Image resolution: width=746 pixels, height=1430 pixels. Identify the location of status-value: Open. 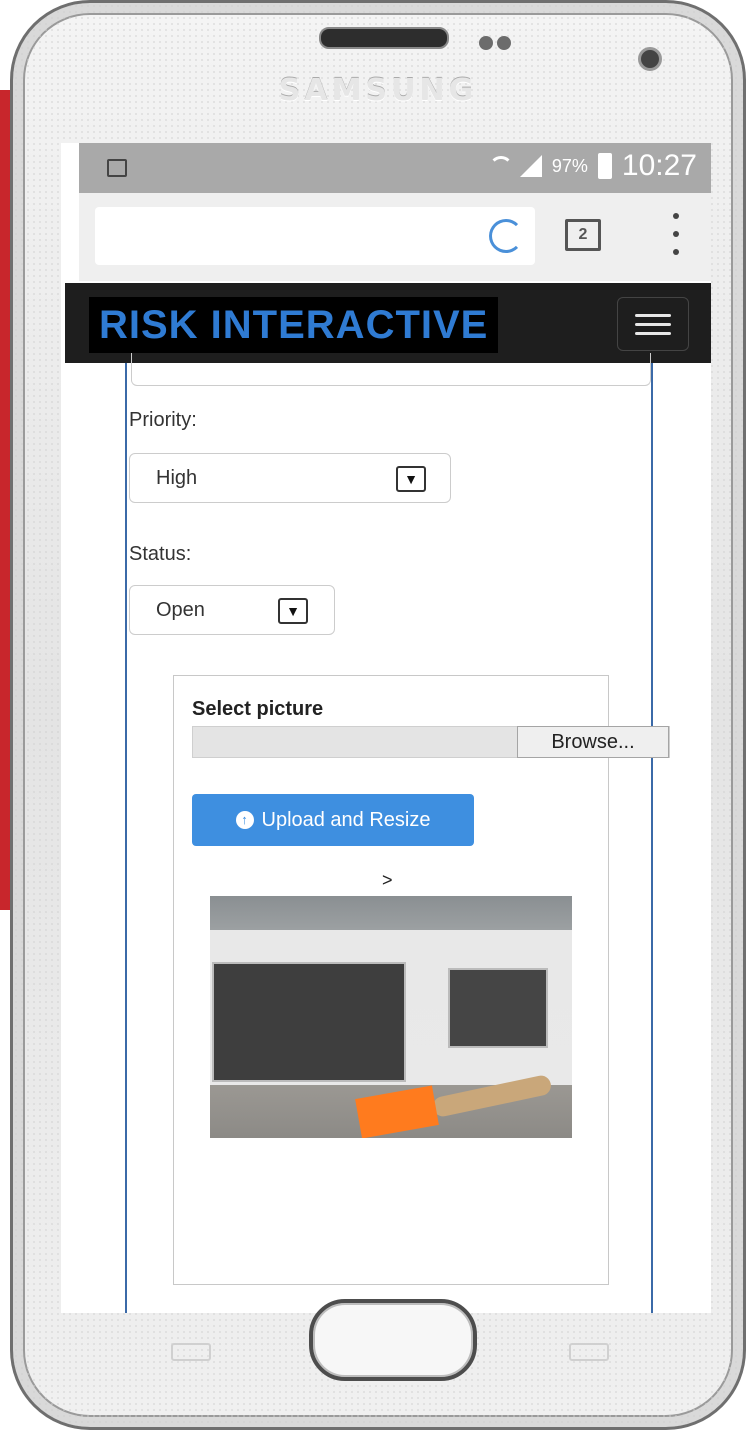
(180, 610).